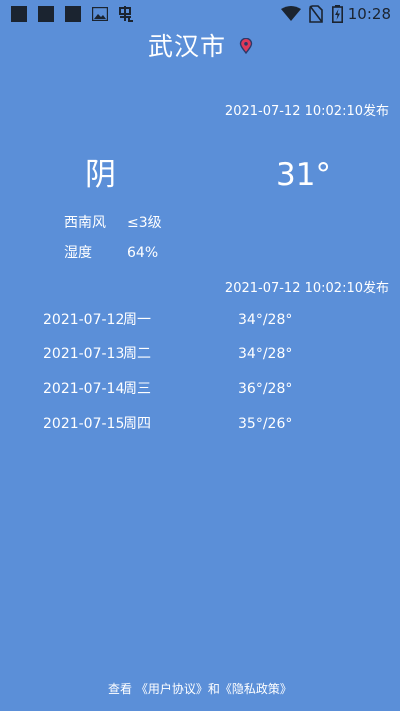 The height and width of the screenshot is (711, 400). What do you see at coordinates (200, 390) in the screenshot?
I see `forecast-row: 2021-07-14 周三 36°/28°` at bounding box center [200, 390].